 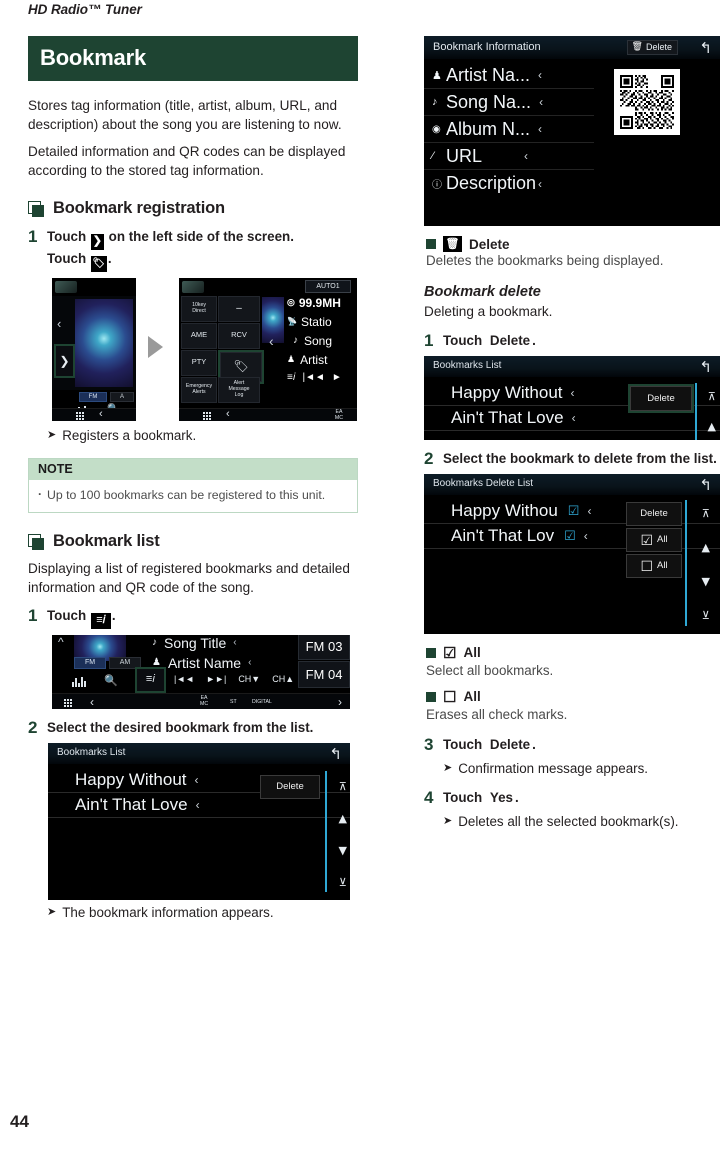 What do you see at coordinates (652, 47) in the screenshot?
I see `delete-button: 🗑 Delete` at bounding box center [652, 47].